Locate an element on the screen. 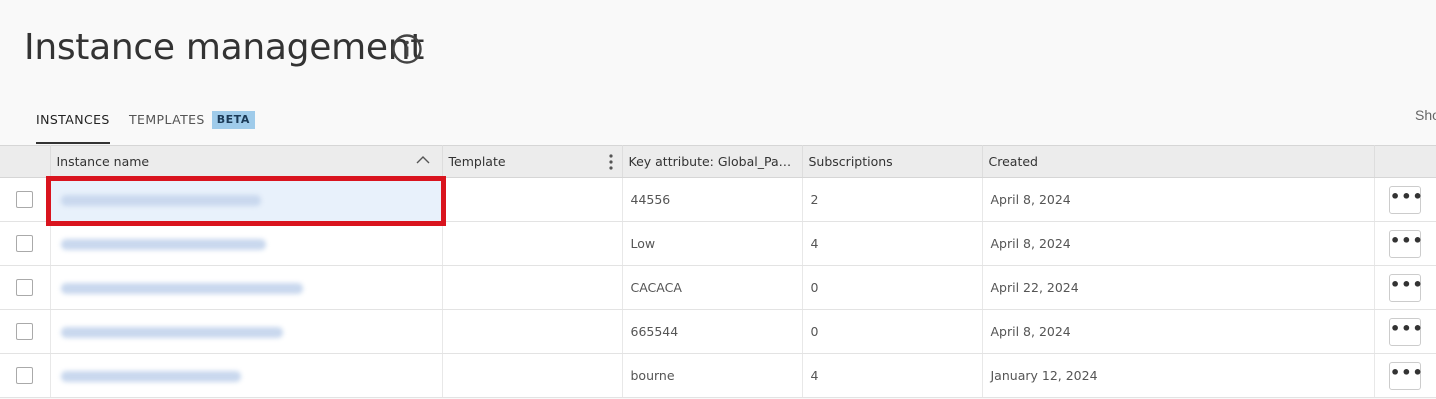  table-row: bourne 4 January 12, 2024 ••• is located at coordinates (718, 375).